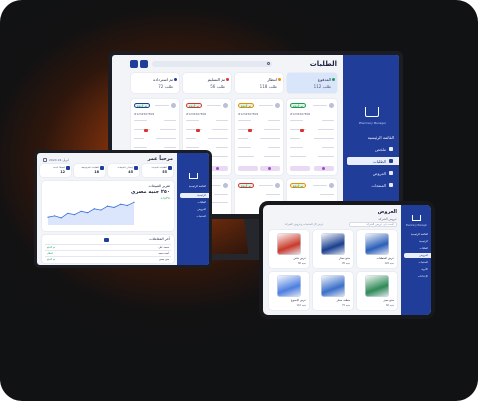 The image size is (478, 401). What do you see at coordinates (108, 258) in the screenshot?
I see `table-row: منى حسن تم الدفع` at bounding box center [108, 258].